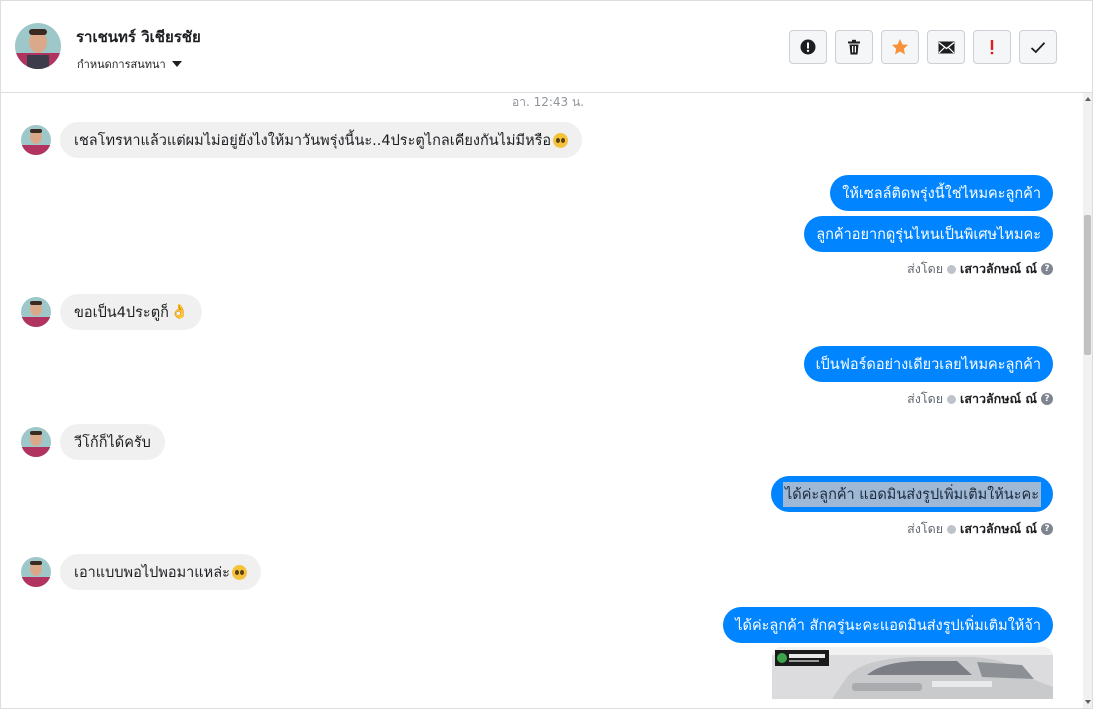 This screenshot has height=709, width=1093. Describe the element at coordinates (1088, 702) in the screenshot. I see `scroll-down-icon` at that location.